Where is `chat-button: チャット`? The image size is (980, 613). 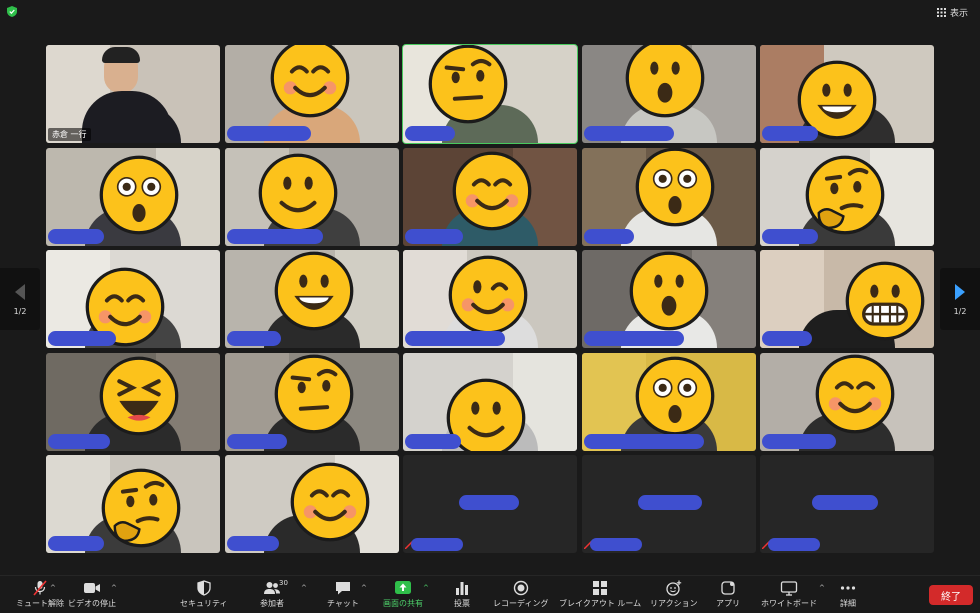
chat-button: チャット is located at coordinates (343, 594).